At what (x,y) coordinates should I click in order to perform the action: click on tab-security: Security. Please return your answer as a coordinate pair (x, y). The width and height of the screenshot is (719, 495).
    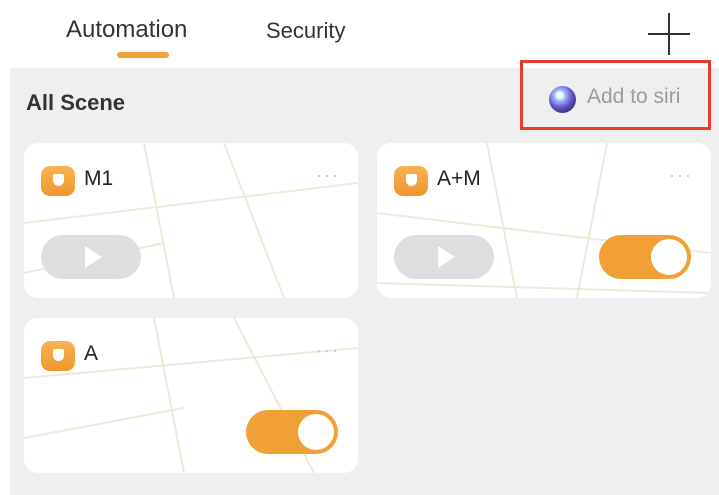
    Looking at the image, I should click on (305, 31).